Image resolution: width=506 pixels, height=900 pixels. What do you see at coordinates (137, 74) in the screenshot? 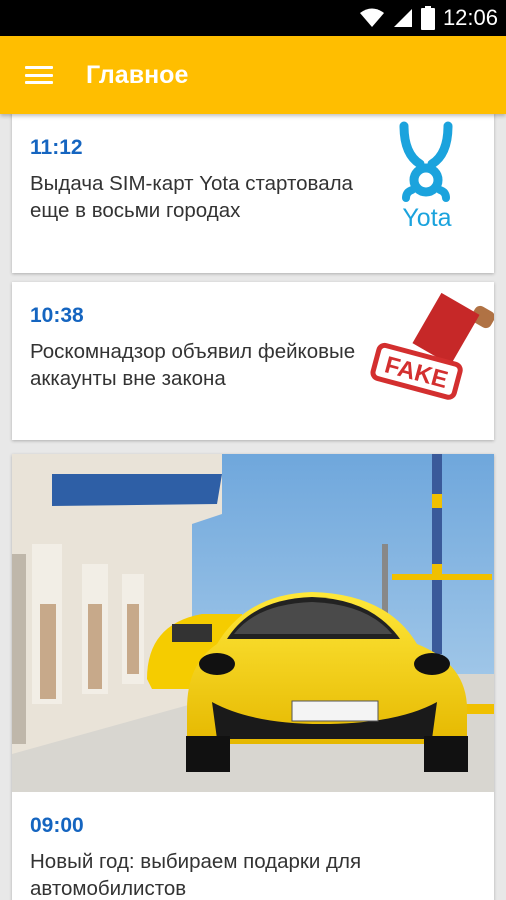
I see `page-title: Главное` at bounding box center [137, 74].